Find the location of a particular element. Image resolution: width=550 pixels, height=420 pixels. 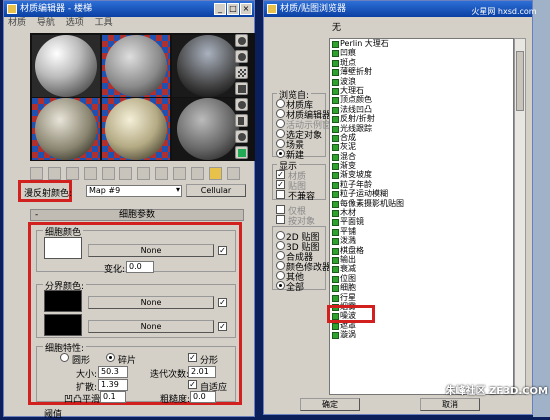

fractal-checkbox: ✓ is located at coordinates (192, 357).